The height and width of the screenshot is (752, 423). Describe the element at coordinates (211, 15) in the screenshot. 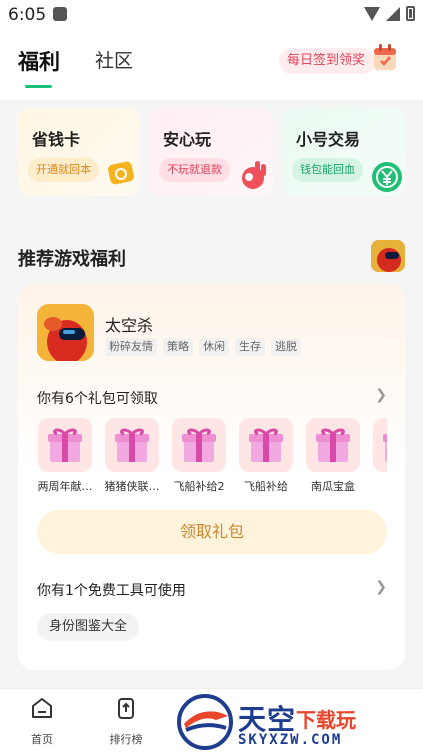

I see `status-bar: 6:05` at that location.